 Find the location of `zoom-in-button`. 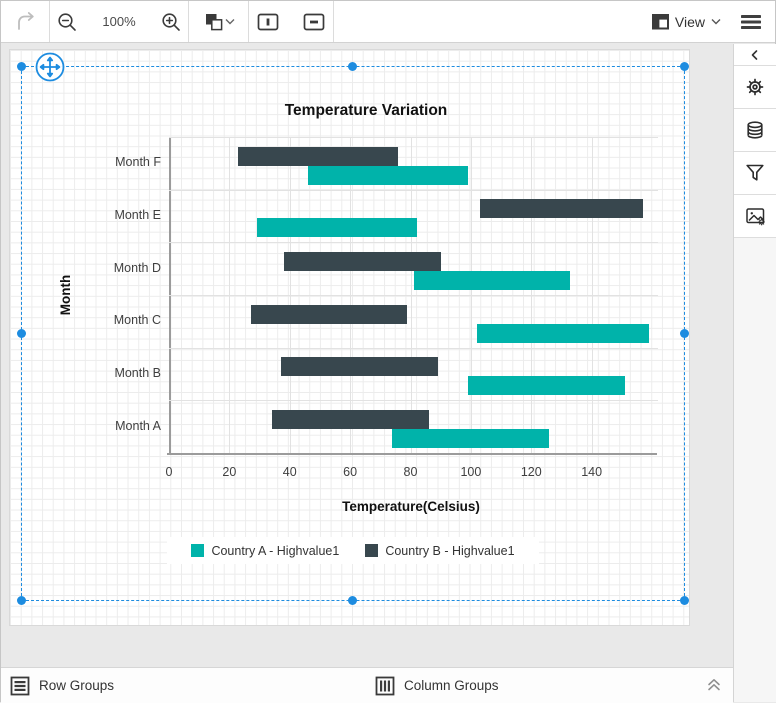

zoom-in-button is located at coordinates (171, 22).